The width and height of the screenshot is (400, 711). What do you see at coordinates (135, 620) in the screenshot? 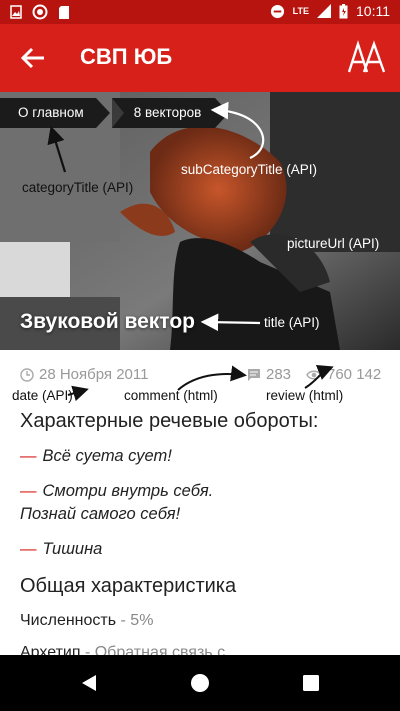
I see `population-value: - 5%` at bounding box center [135, 620].